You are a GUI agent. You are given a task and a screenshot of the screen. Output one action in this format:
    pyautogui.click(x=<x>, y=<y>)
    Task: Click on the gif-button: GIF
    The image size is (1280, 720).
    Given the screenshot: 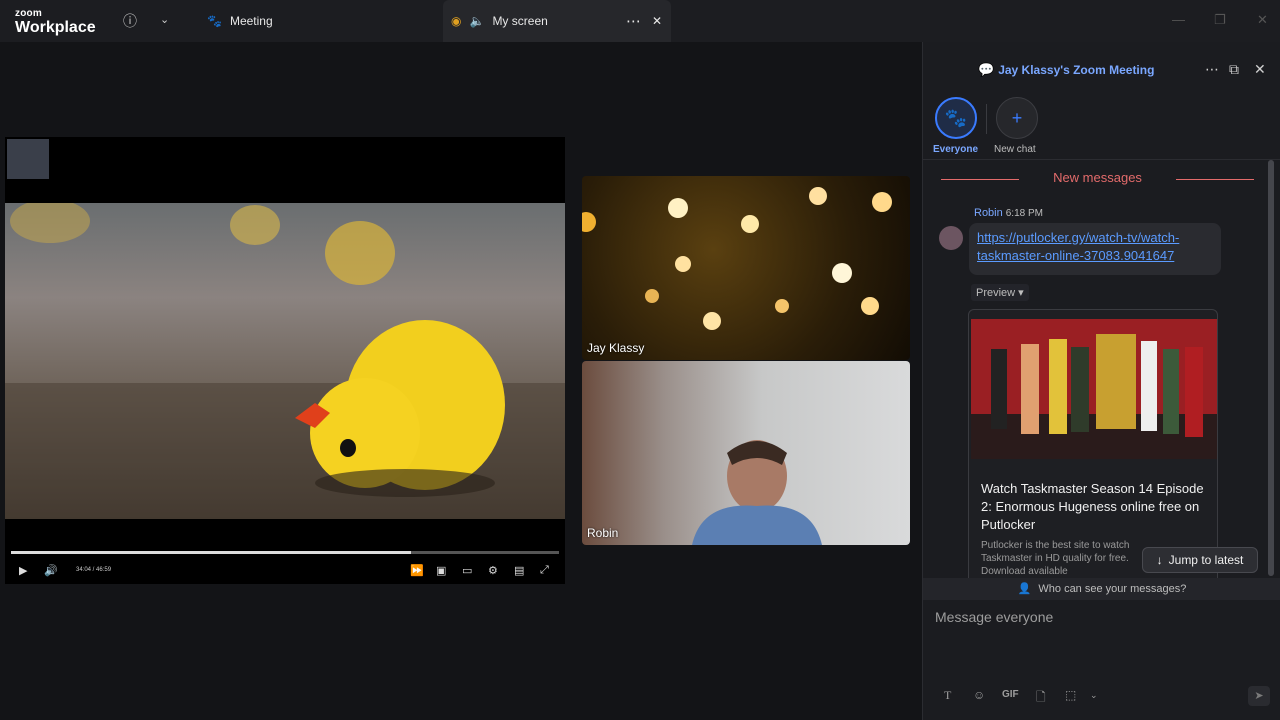 What is the action you would take?
    pyautogui.click(x=1010, y=694)
    